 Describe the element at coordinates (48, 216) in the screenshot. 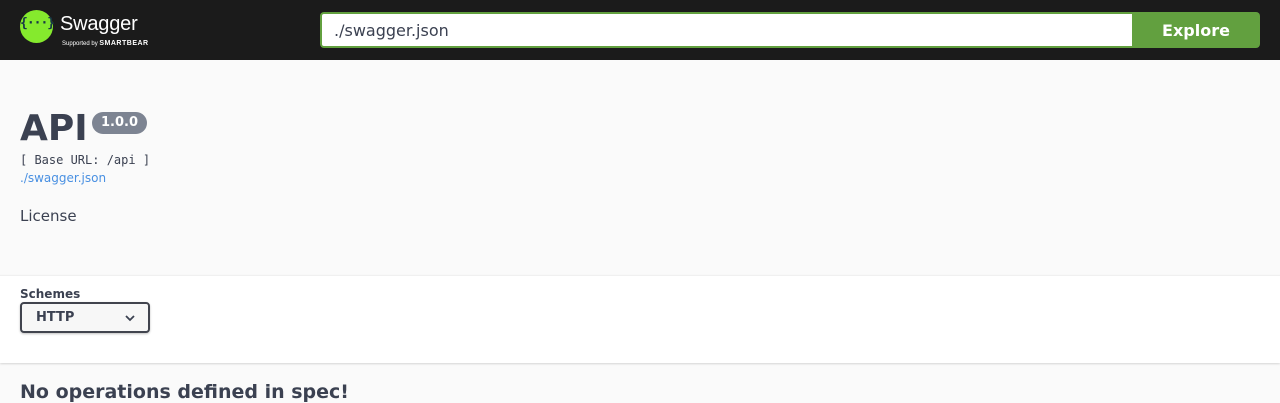

I see `license-link: License` at that location.